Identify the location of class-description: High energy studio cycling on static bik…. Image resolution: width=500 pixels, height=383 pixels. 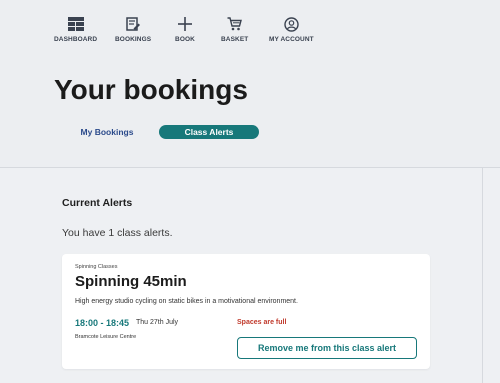
(186, 301).